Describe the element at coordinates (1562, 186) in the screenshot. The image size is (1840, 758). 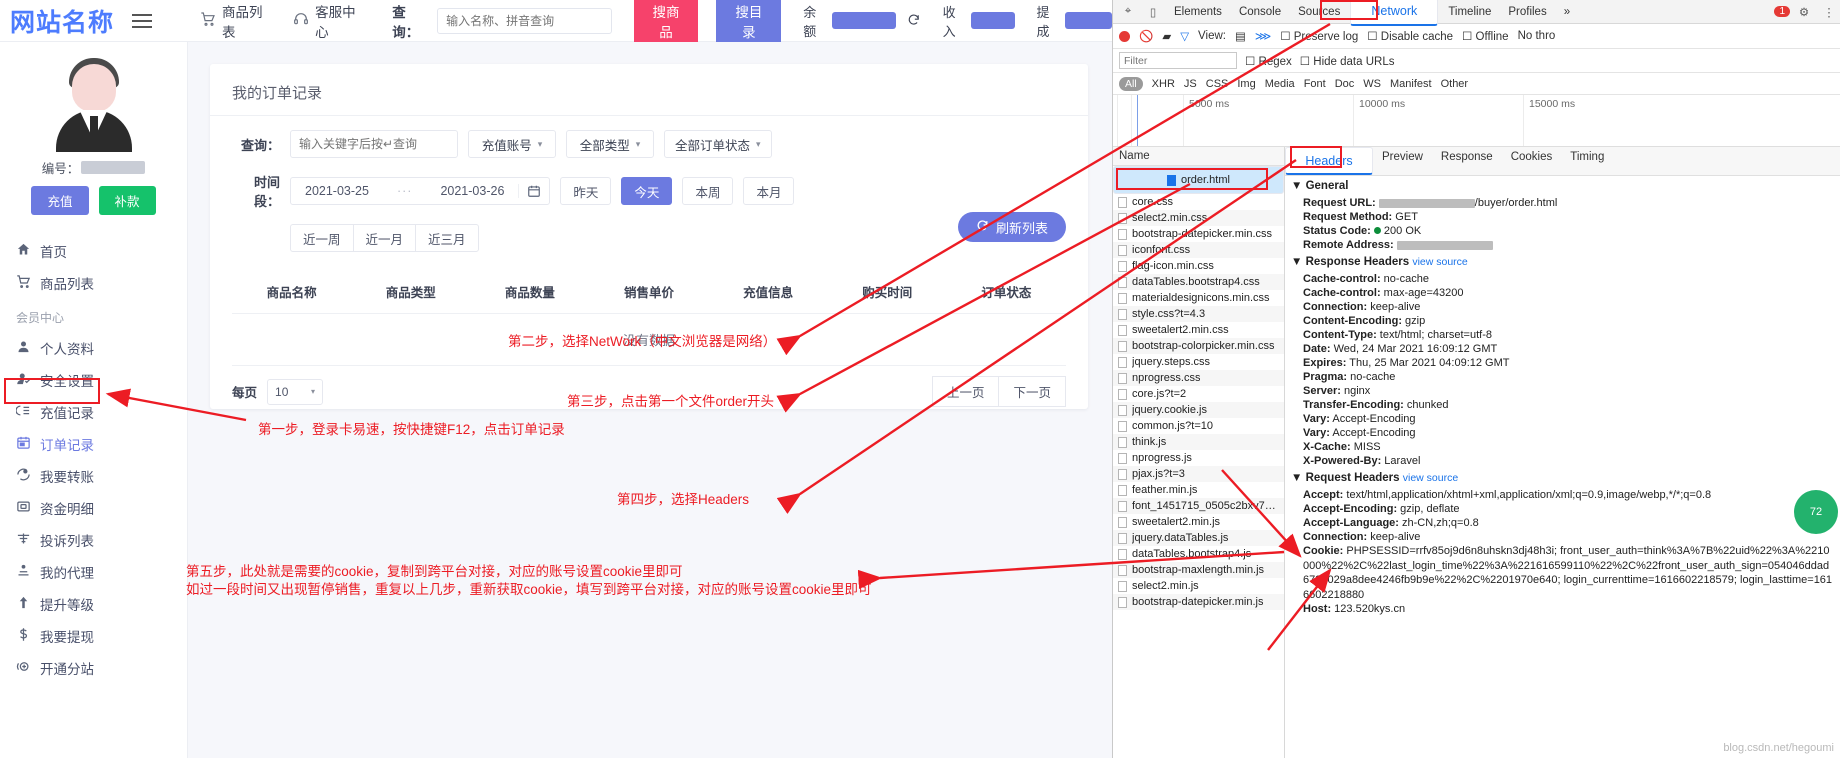
I see `general-section-title: ▼ General` at that location.